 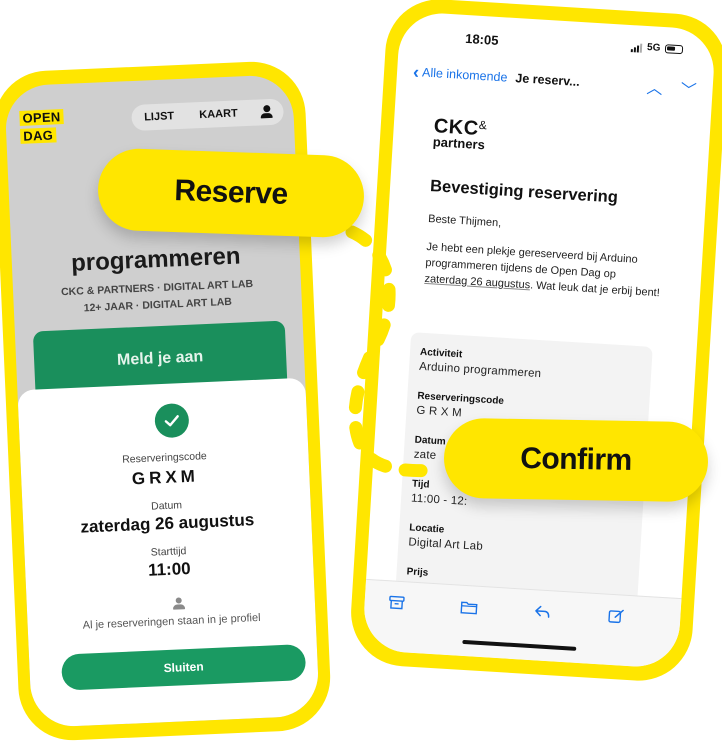 I want to click on reserve-callout-label: Reserve, so click(x=231, y=192).